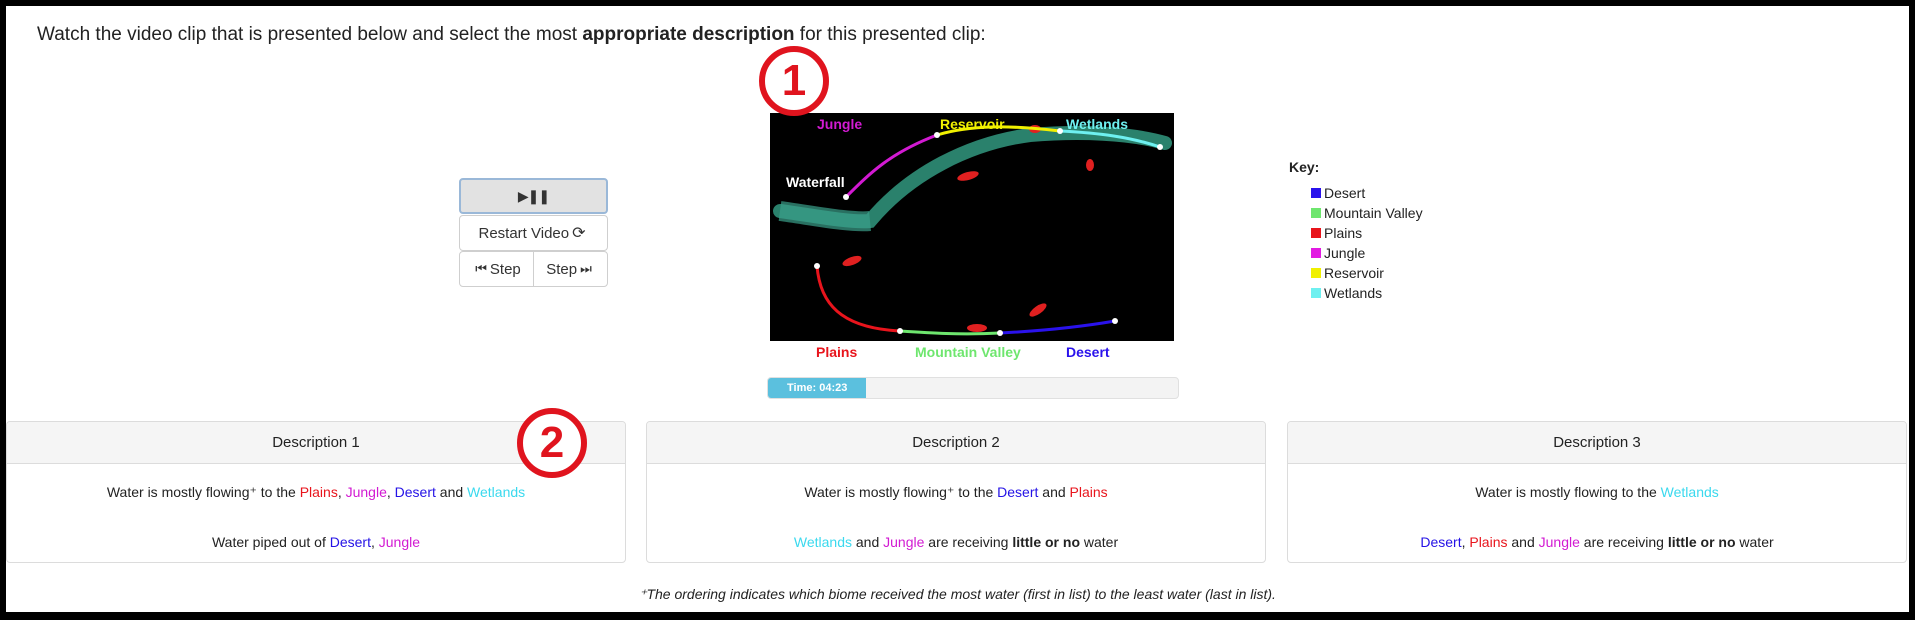 This screenshot has height=620, width=1915. Describe the element at coordinates (1353, 293) in the screenshot. I see `key-label: Wetlands` at that location.